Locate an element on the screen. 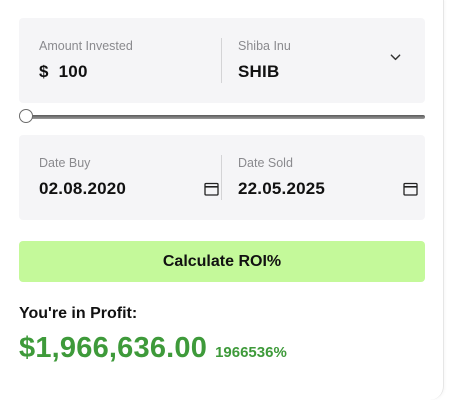  coin-select: Shiba Inu SHIB is located at coordinates (325, 60).